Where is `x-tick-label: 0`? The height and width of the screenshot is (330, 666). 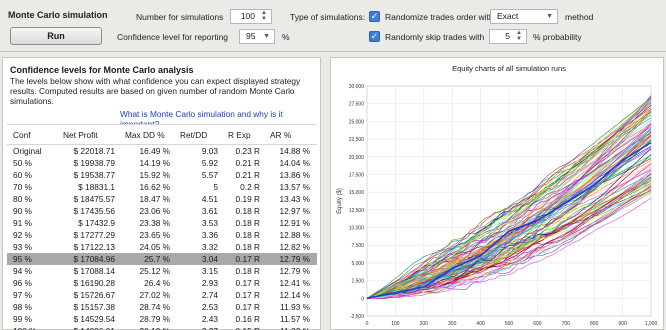
x-tick-label: 0 is located at coordinates (367, 324).